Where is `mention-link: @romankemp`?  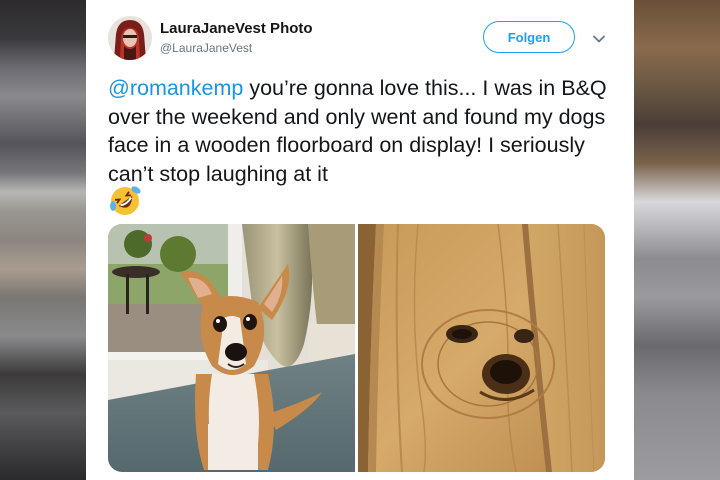 mention-link: @romankemp is located at coordinates (175, 88).